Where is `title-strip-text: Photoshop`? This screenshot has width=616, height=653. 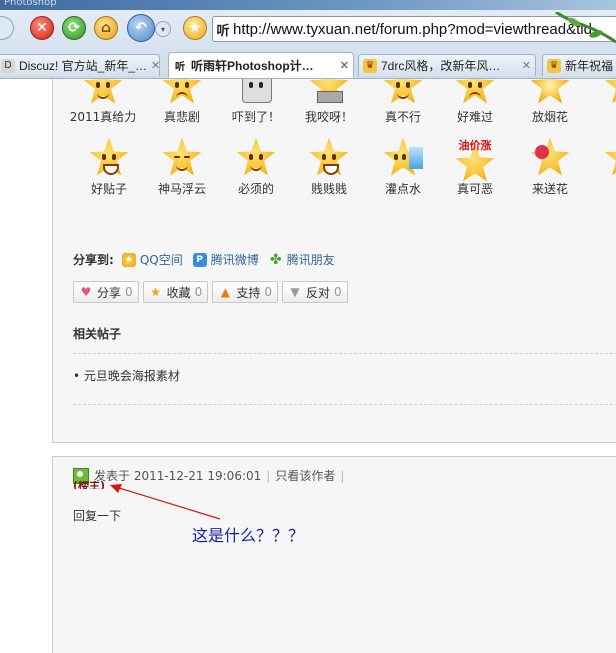 title-strip-text: Photoshop is located at coordinates (30, 4).